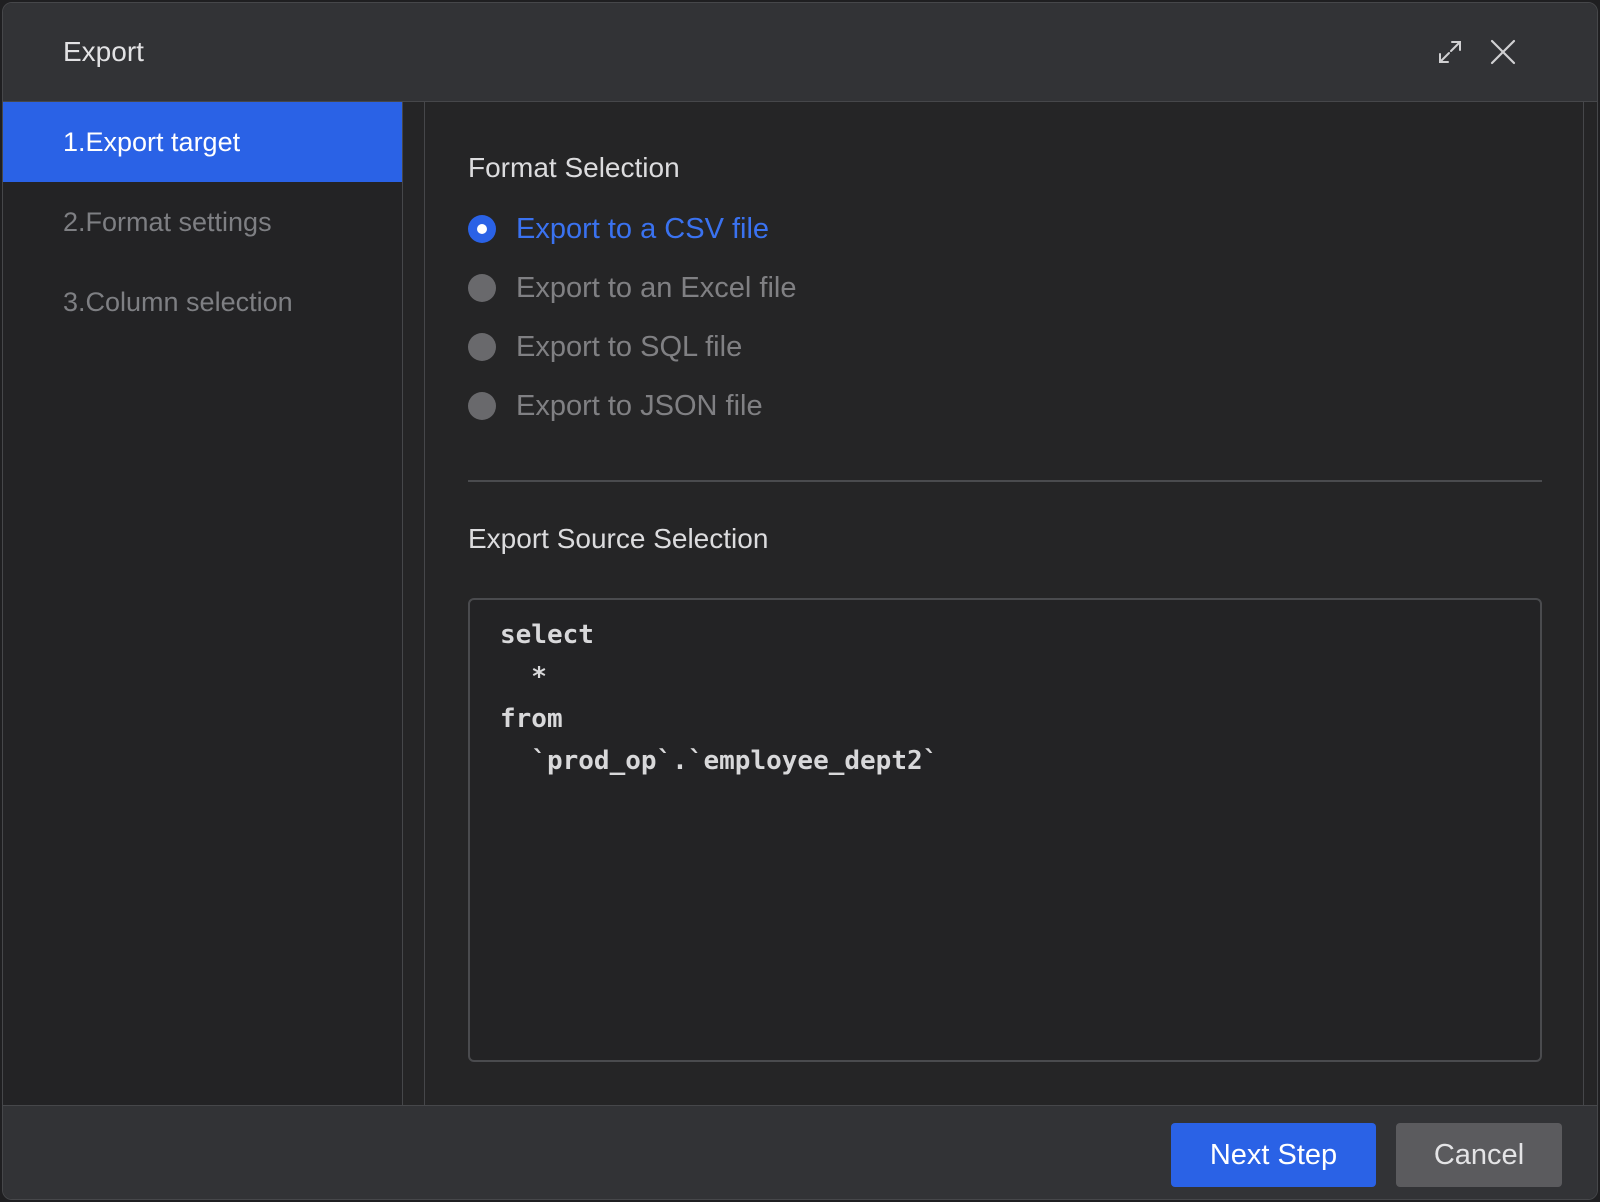  Describe the element at coordinates (1590, 603) in the screenshot. I see `right-scroll-gutter` at that location.